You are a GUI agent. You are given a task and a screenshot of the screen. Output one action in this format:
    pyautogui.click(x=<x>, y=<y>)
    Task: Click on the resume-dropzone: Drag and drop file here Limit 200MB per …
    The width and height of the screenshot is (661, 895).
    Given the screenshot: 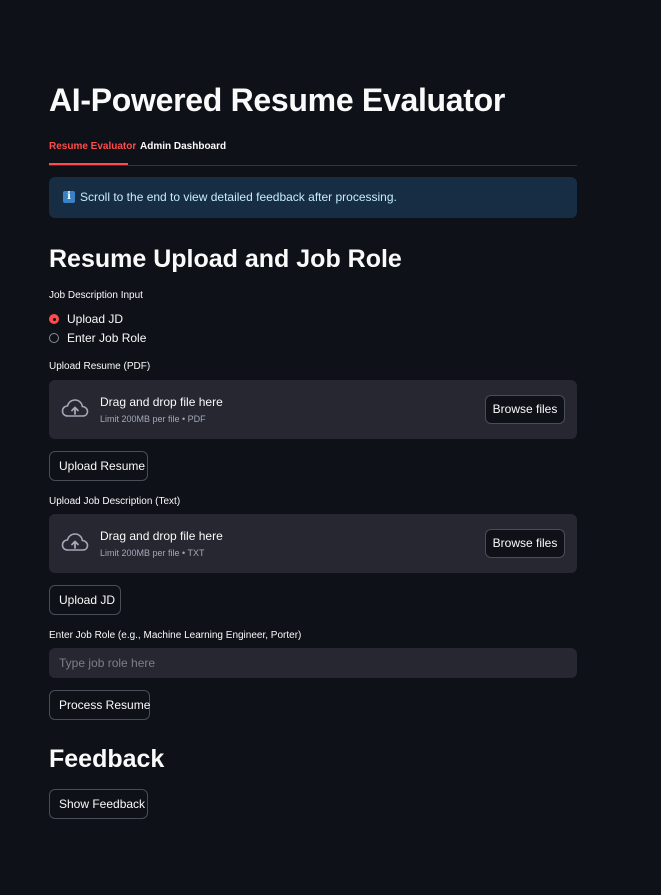 What is the action you would take?
    pyautogui.click(x=313, y=409)
    